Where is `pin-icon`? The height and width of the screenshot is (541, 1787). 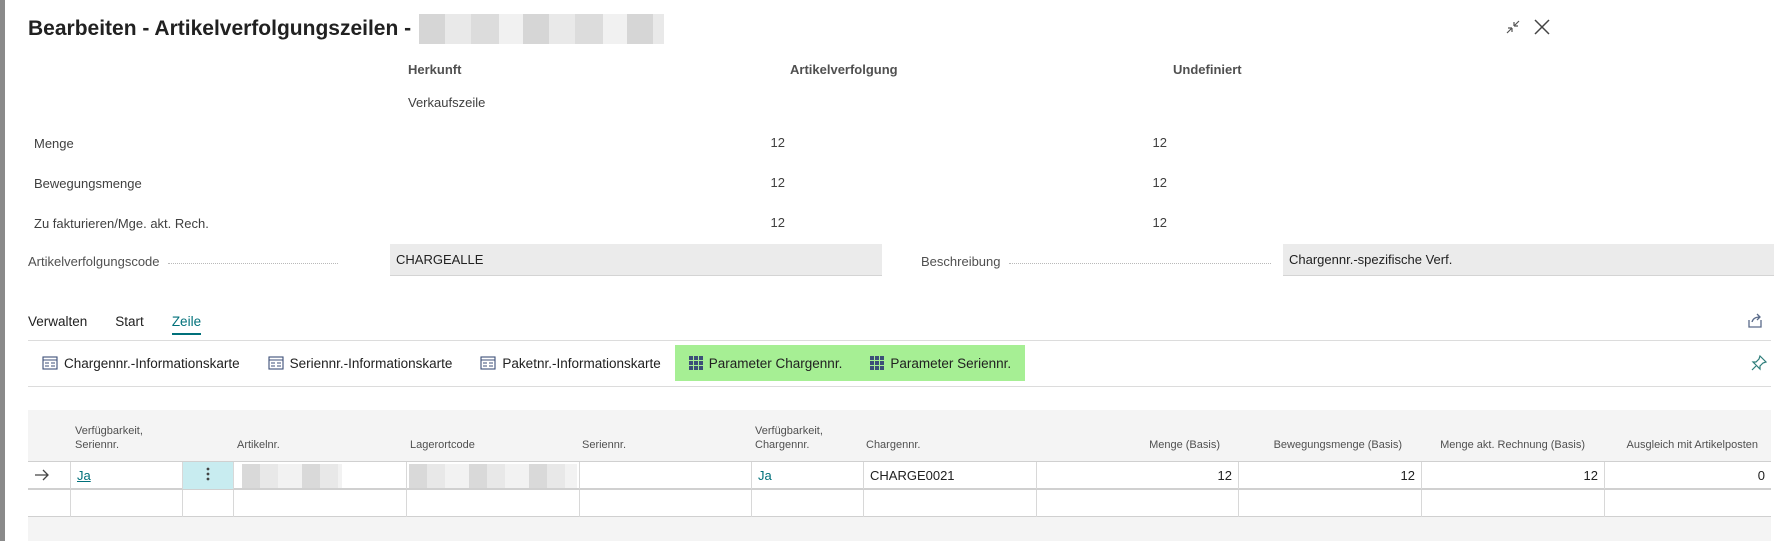
pin-icon is located at coordinates (1759, 362).